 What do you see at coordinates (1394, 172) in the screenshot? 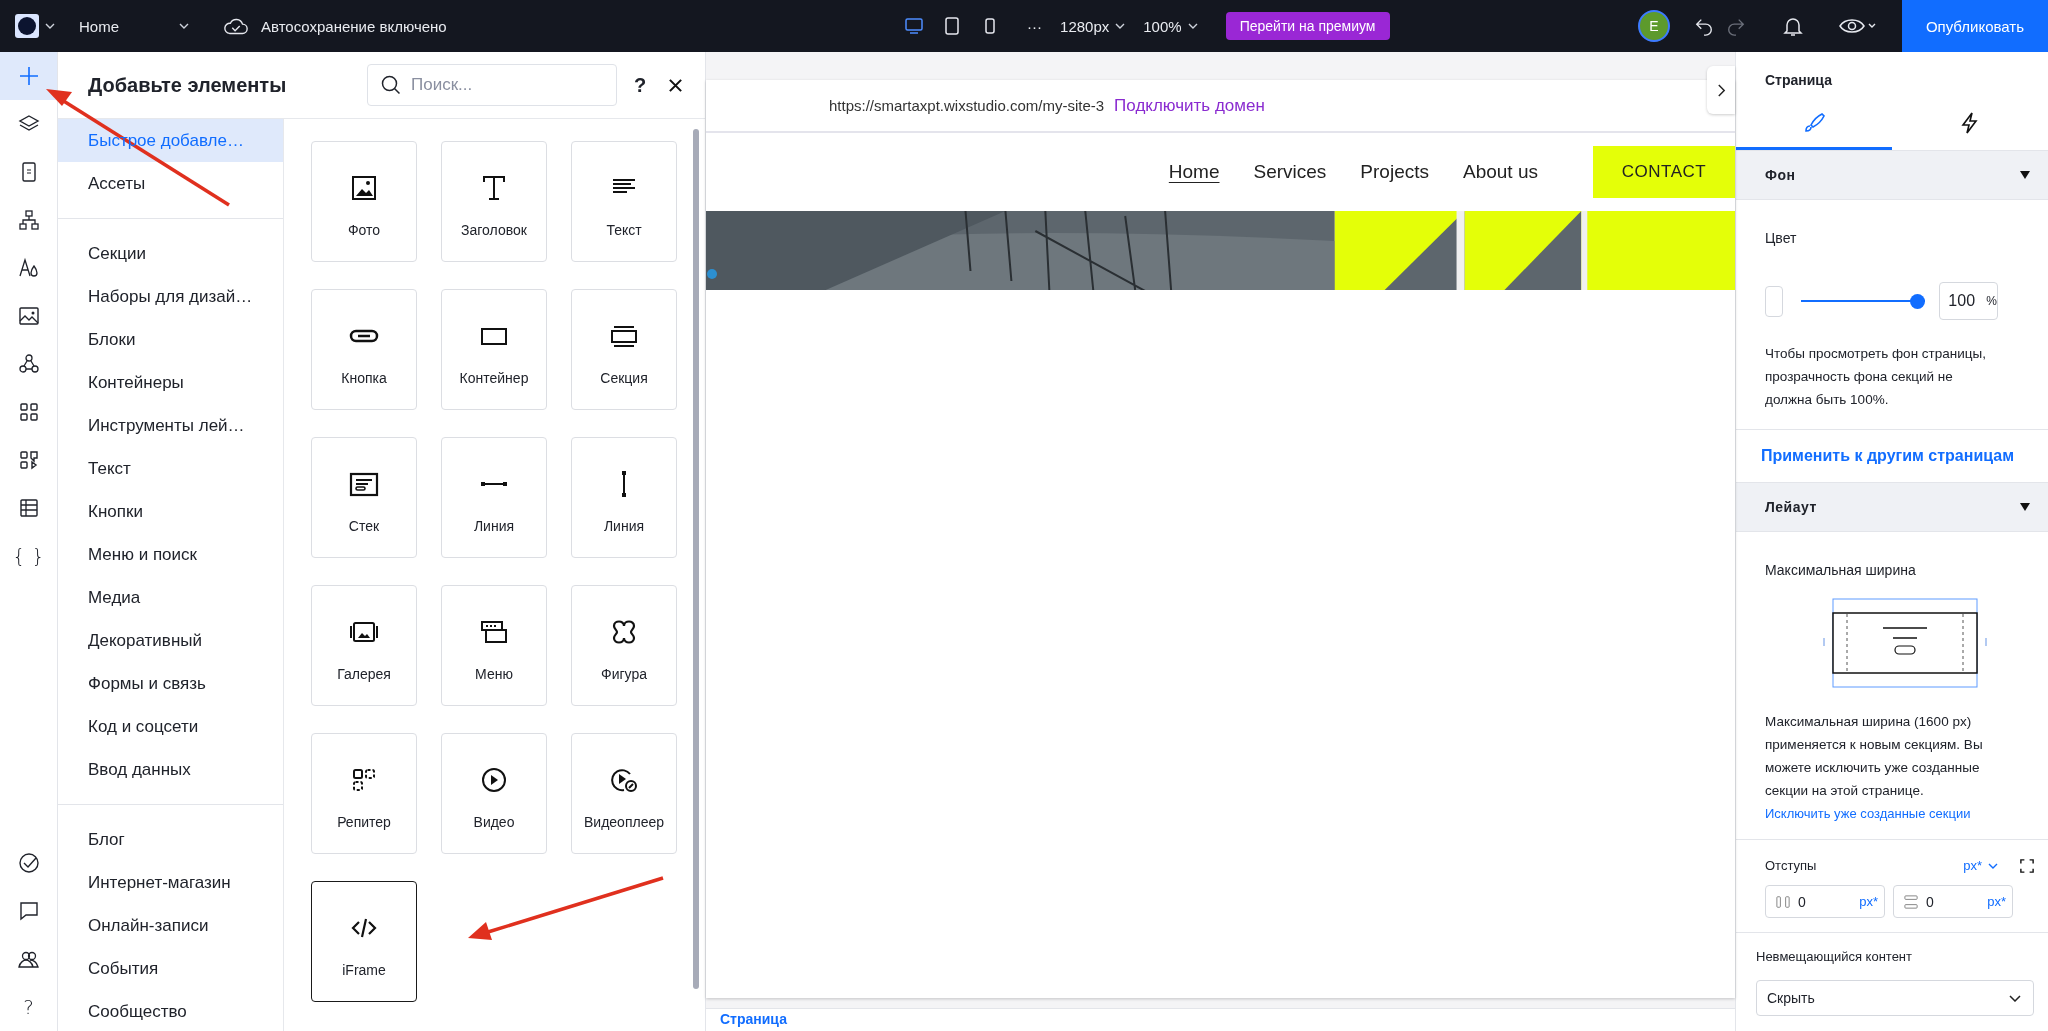
I see `nav-link: Projects` at bounding box center [1394, 172].